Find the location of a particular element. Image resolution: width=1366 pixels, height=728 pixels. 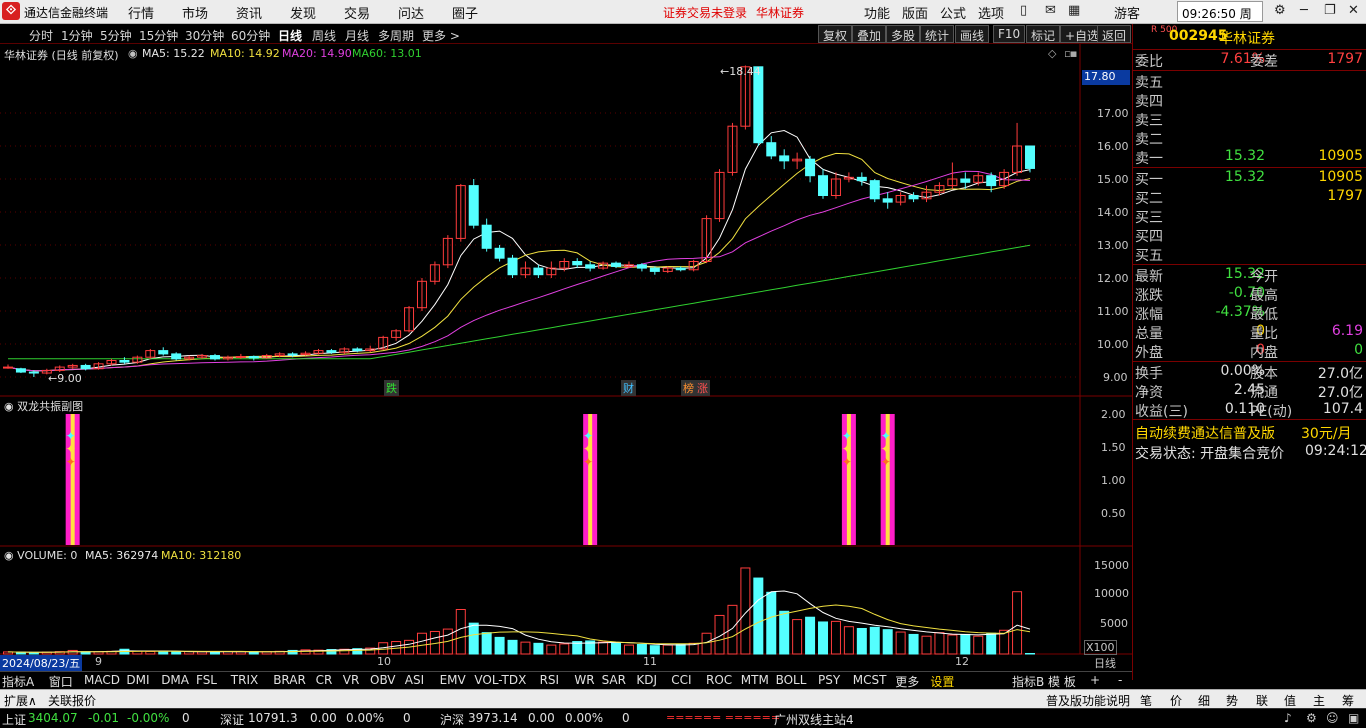

phone-icon: ▯ is located at coordinates (1023, 10).